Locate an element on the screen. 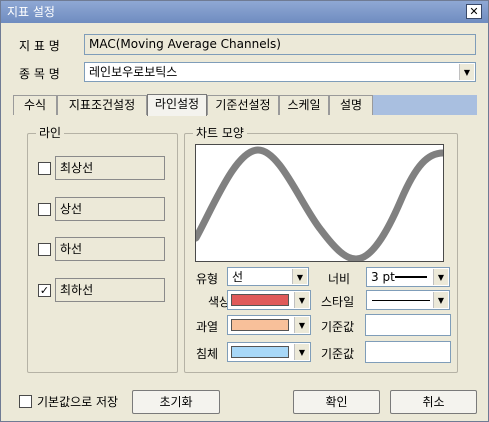  line-item-upper: 상선 is located at coordinates (110, 209).